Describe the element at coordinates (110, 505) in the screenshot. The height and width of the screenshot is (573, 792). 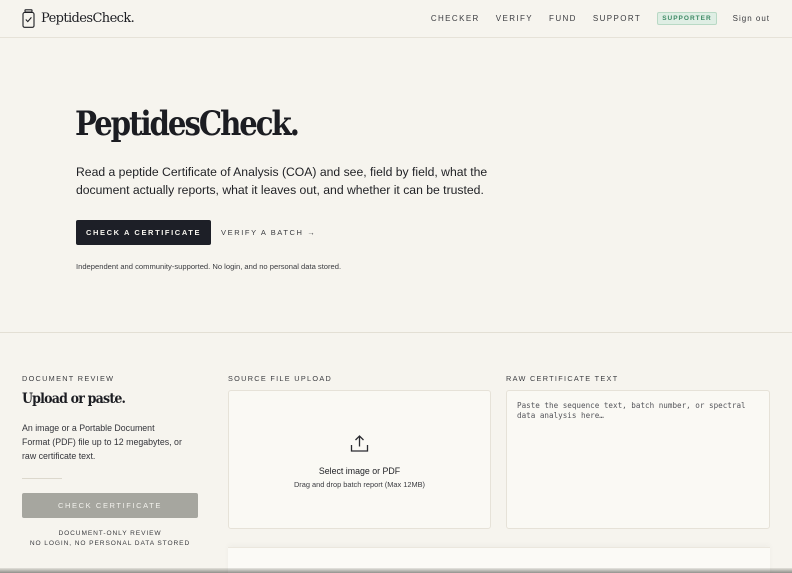
I see `check-certificate-submit-button: CHECK CERTIFICATE` at that location.